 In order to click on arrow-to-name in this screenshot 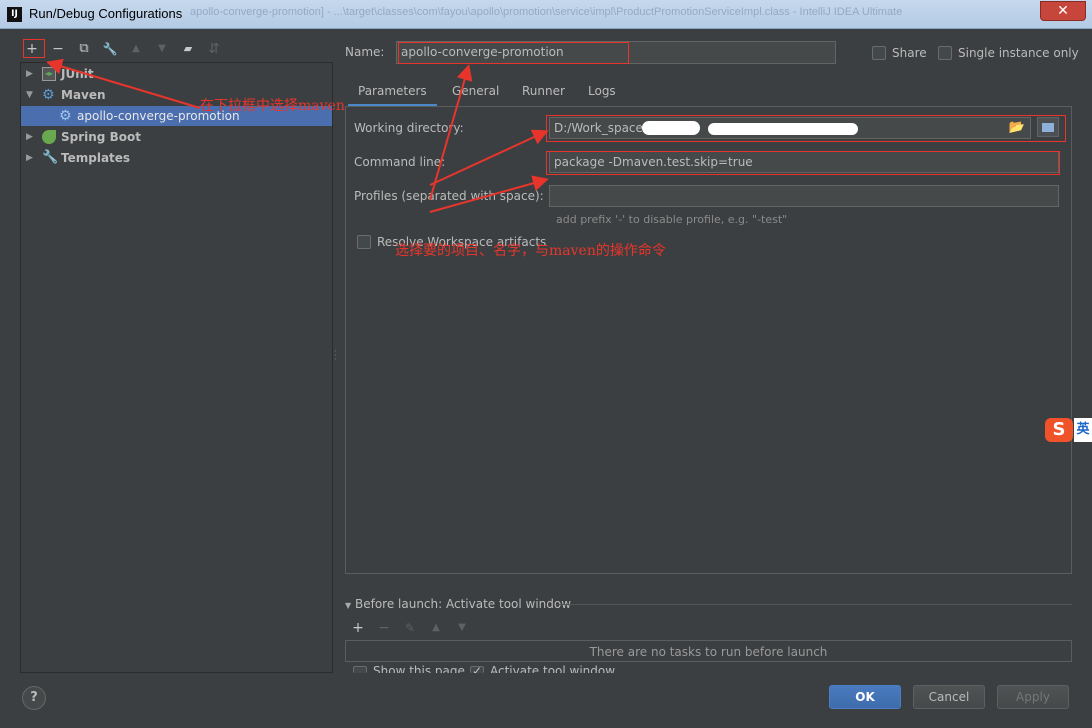, I will do `click(451, 132)`.